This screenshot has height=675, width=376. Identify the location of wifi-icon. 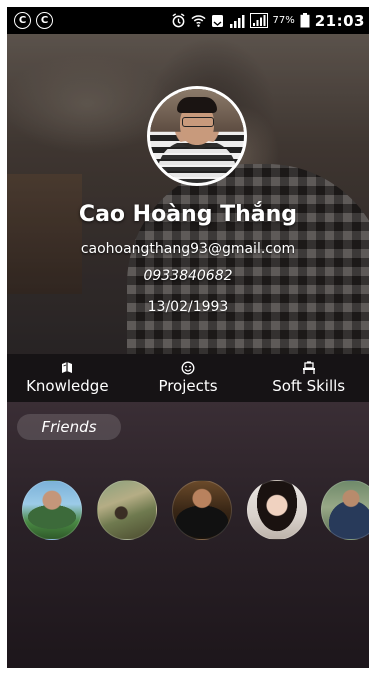
(198, 20).